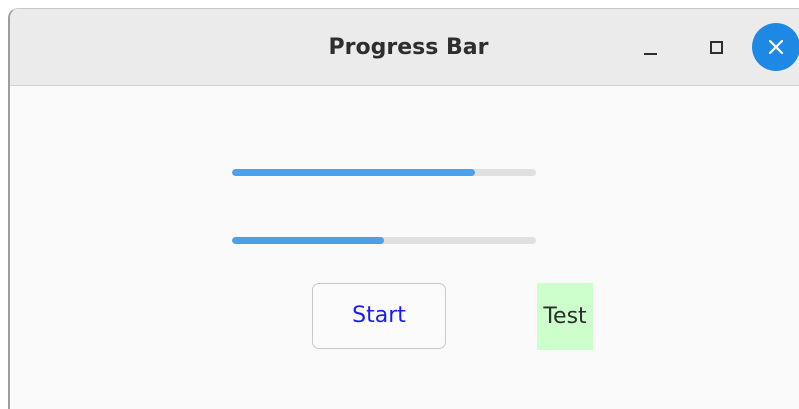 The width and height of the screenshot is (799, 409). Describe the element at coordinates (379, 316) in the screenshot. I see `start-button: Start` at that location.